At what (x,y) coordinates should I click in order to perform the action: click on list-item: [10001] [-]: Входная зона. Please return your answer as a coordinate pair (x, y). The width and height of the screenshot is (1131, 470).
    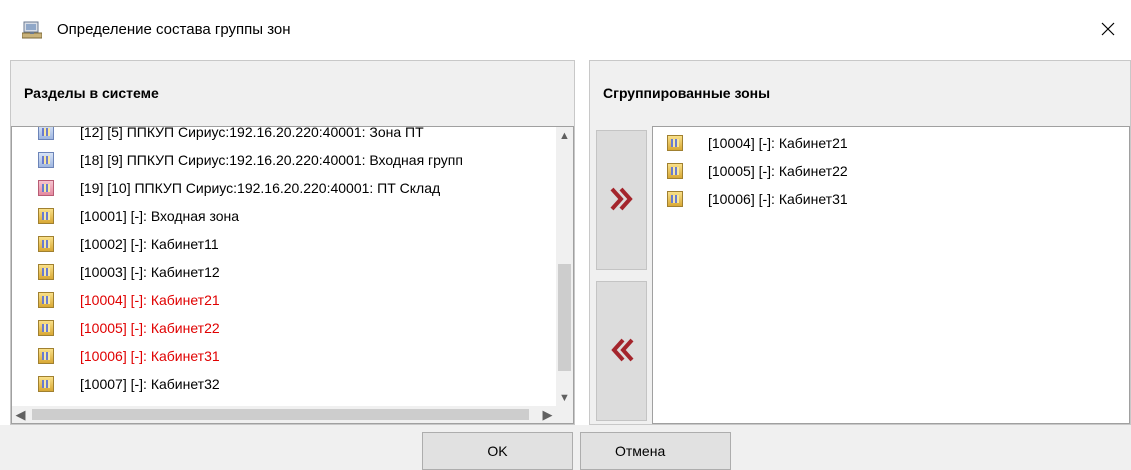
    Looking at the image, I should click on (138, 216).